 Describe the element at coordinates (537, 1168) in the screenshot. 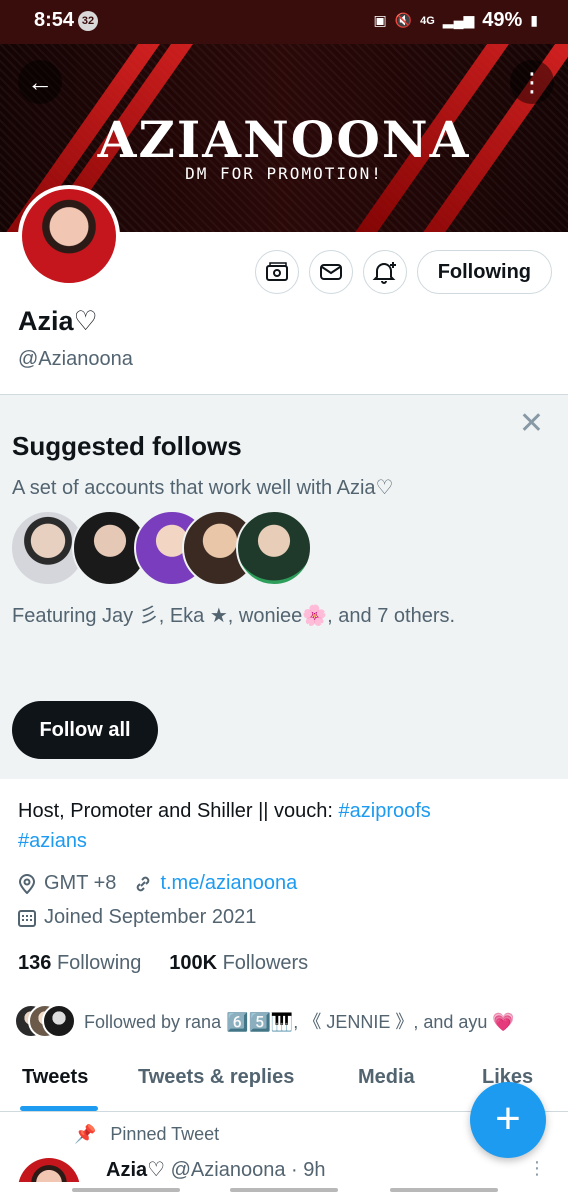

I see `tweet-more-icon: ⋮` at that location.